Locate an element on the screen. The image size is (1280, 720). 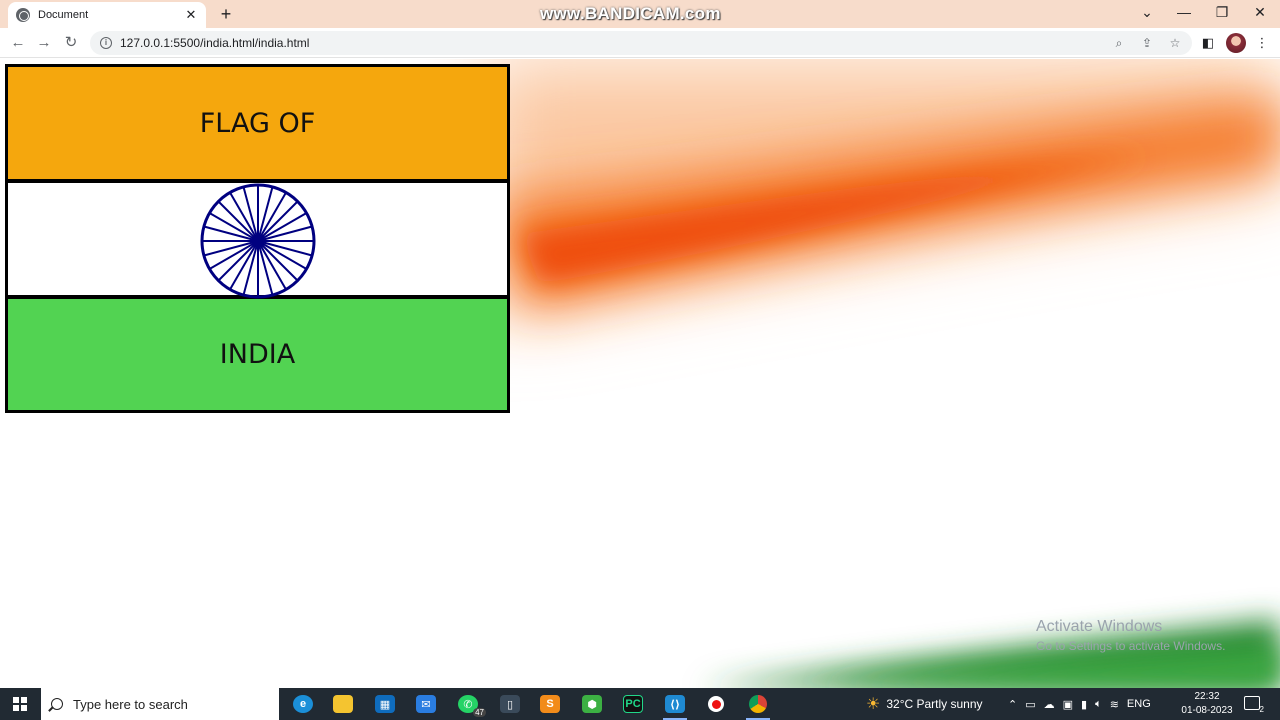
language-indicator: ENG is located at coordinates (1139, 704).